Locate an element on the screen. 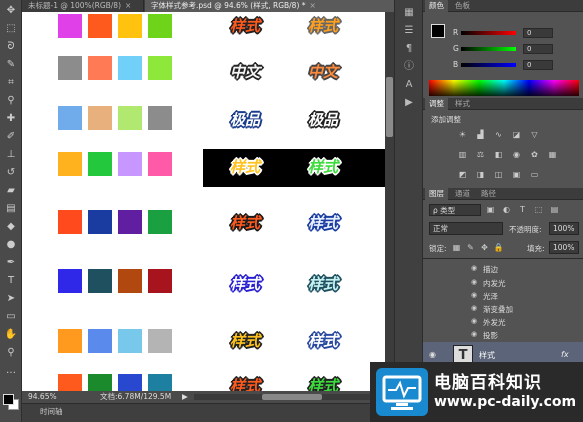  red-slider: R 0 is located at coordinates (503, 33).